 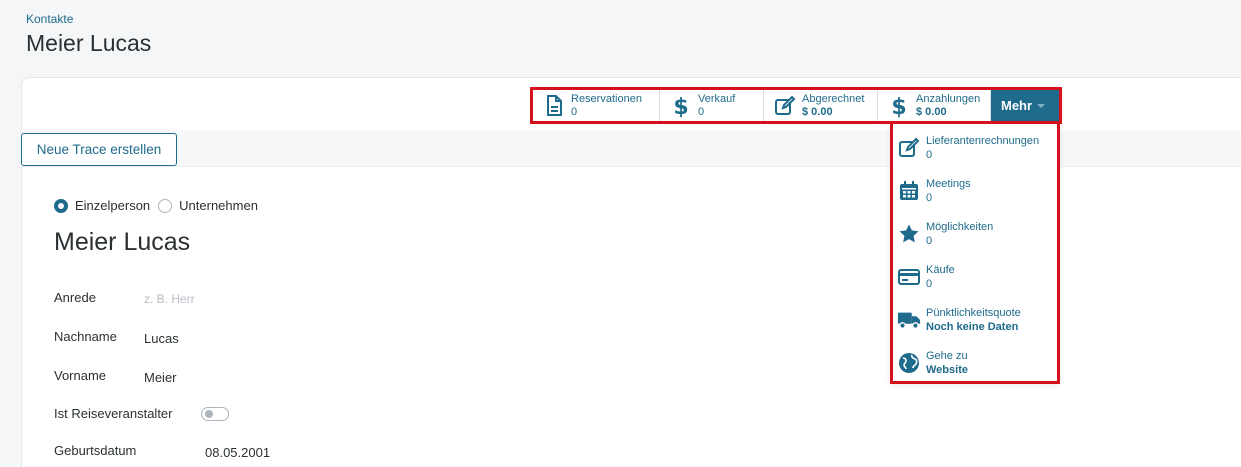 What do you see at coordinates (209, 414) in the screenshot?
I see `toggle-knob` at bounding box center [209, 414].